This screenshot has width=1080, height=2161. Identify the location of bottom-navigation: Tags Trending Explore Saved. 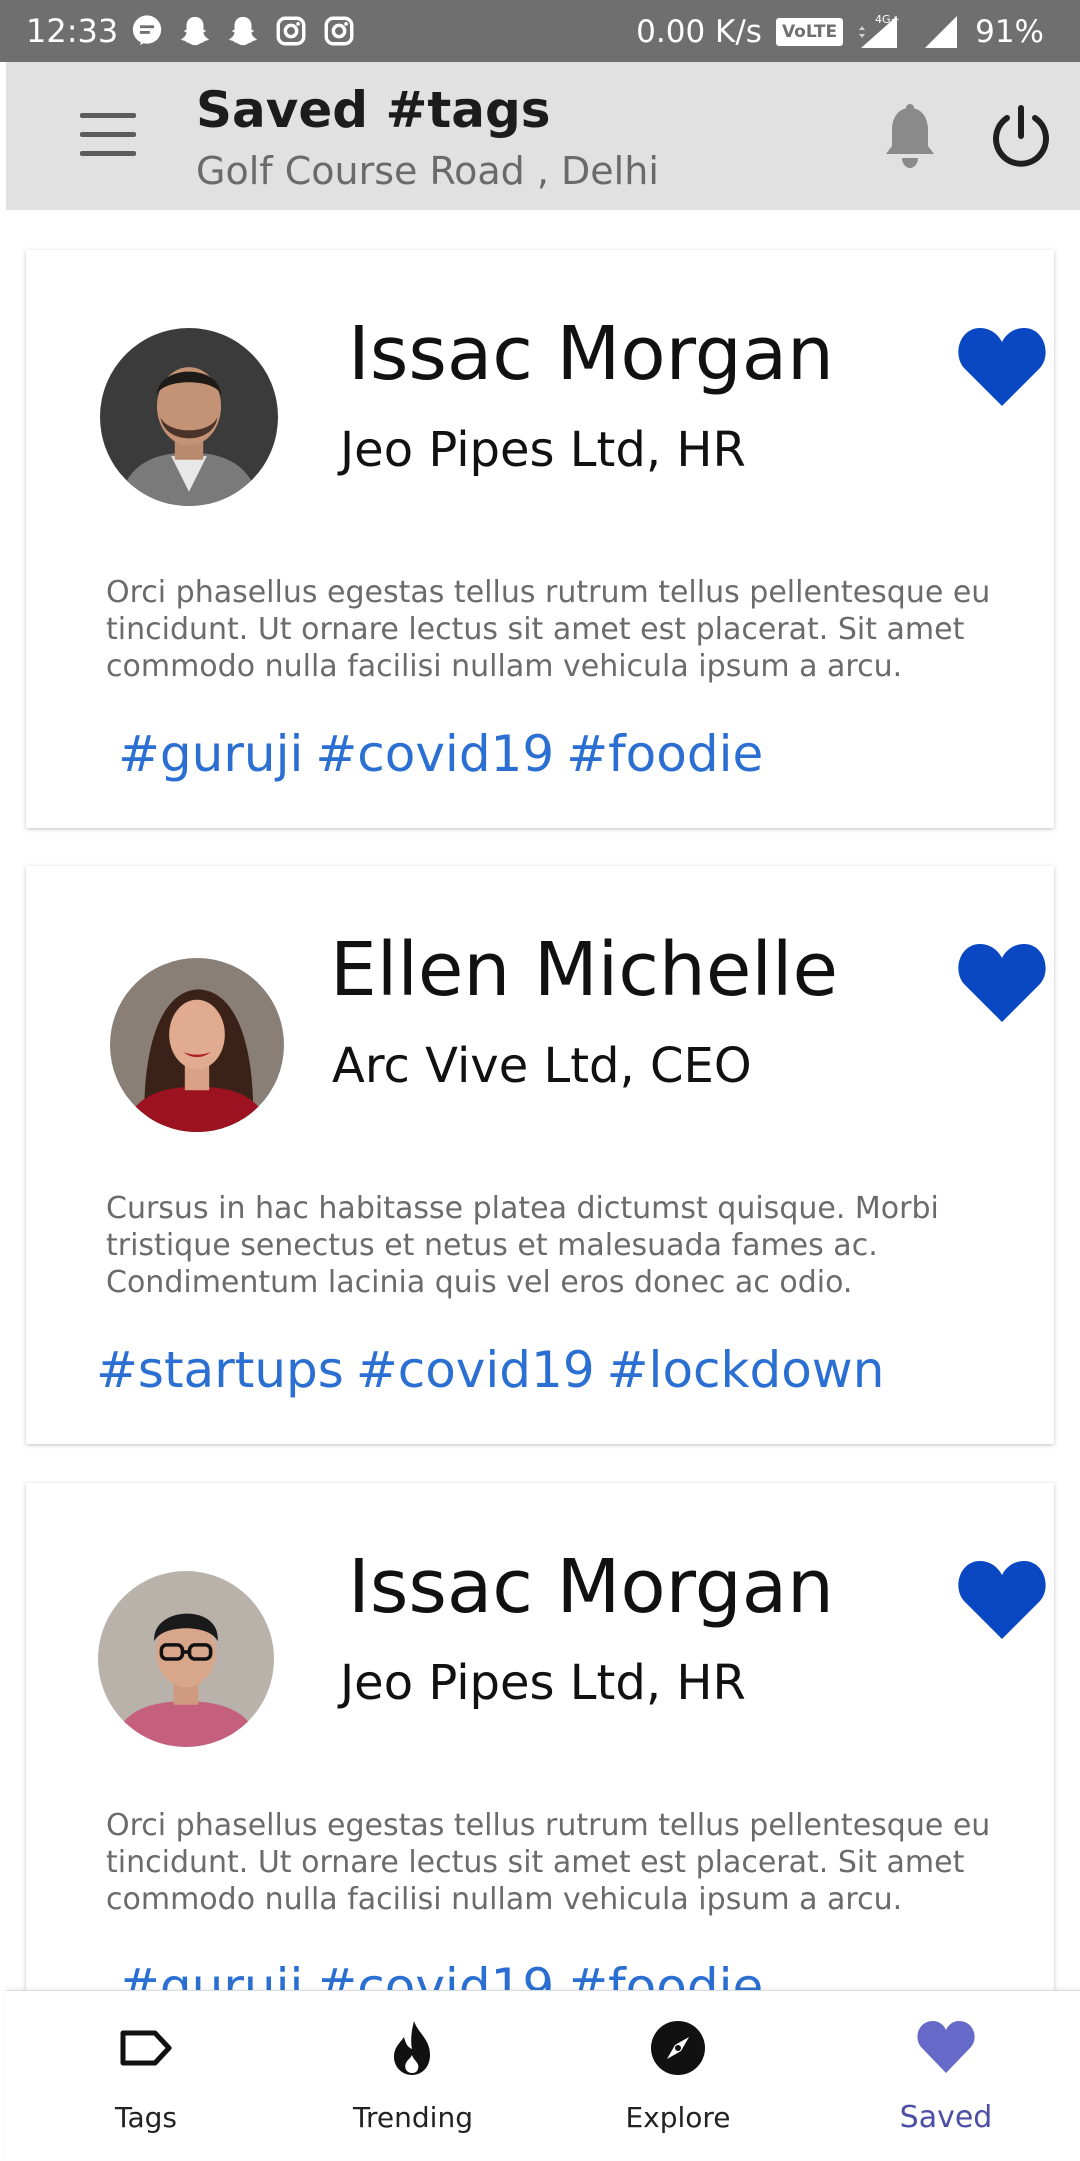
(543, 2075).